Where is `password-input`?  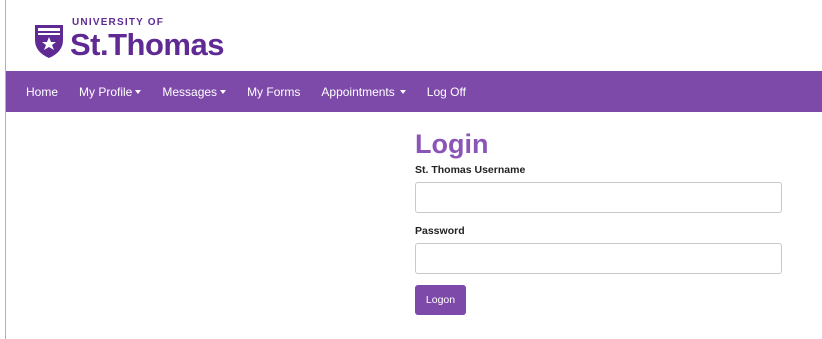 password-input is located at coordinates (598, 258).